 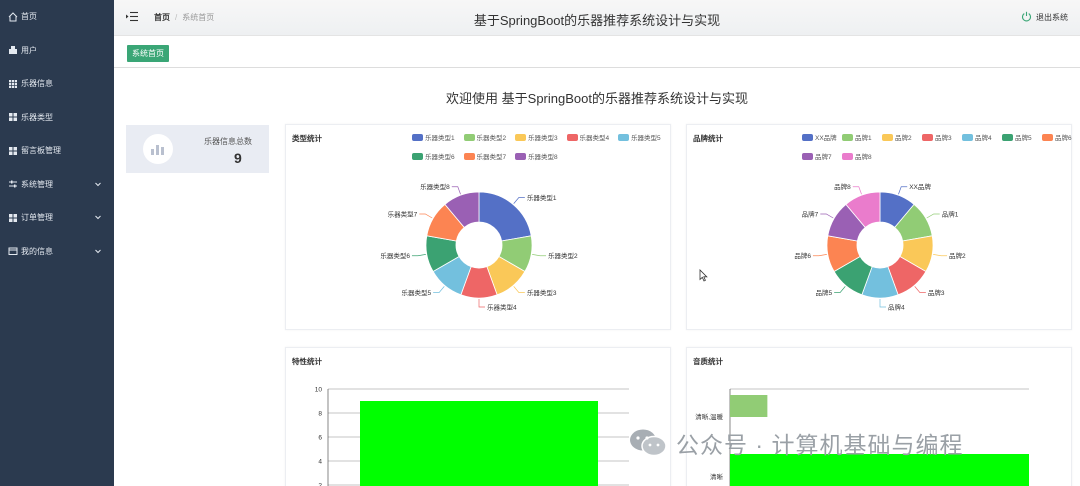 I want to click on logout-button: 退出系统, so click(x=1044, y=17).